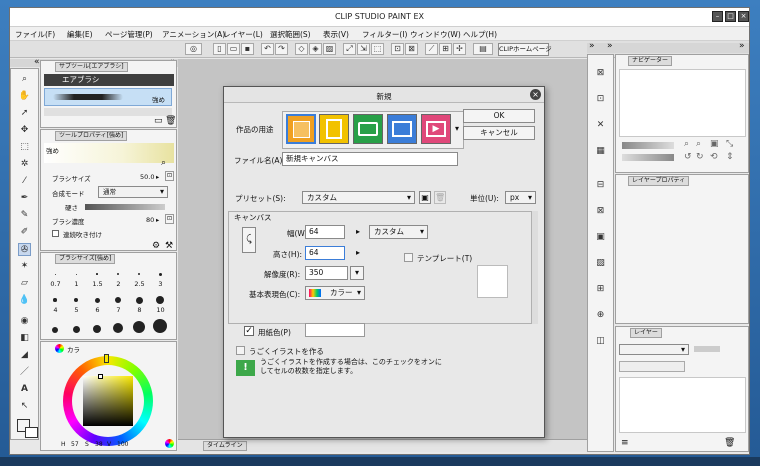 The width and height of the screenshot is (760, 466). I want to click on rotate-left-icon: ↺, so click(688, 157).